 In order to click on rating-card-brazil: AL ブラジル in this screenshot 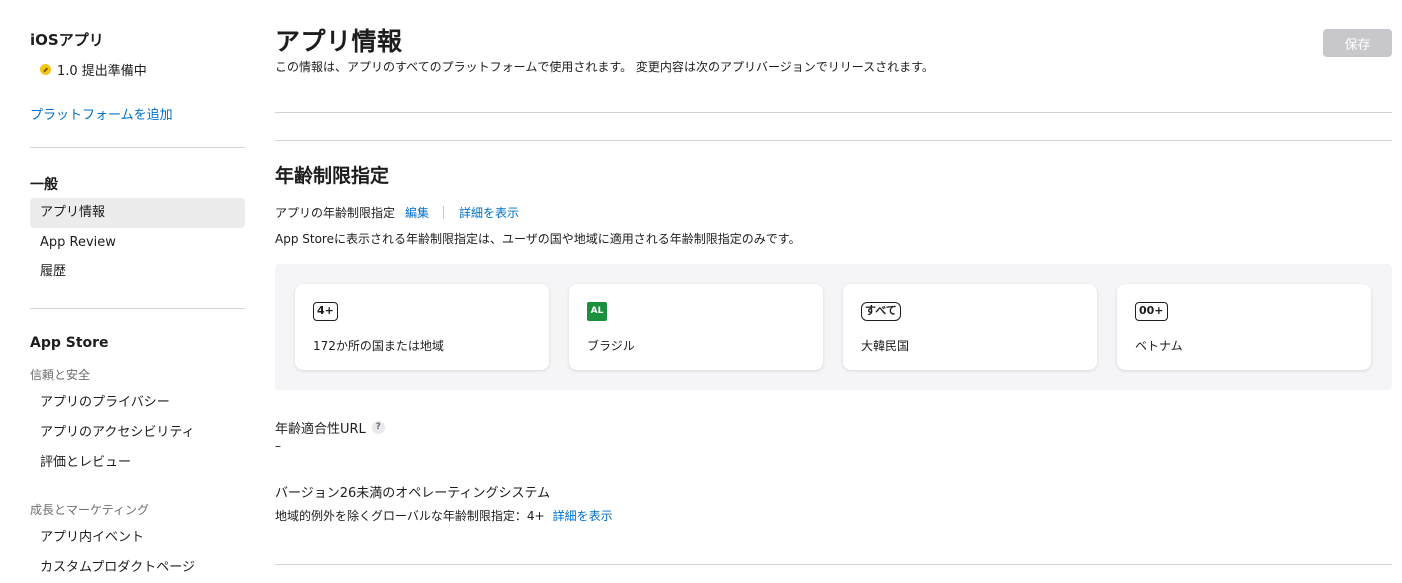, I will do `click(696, 327)`.